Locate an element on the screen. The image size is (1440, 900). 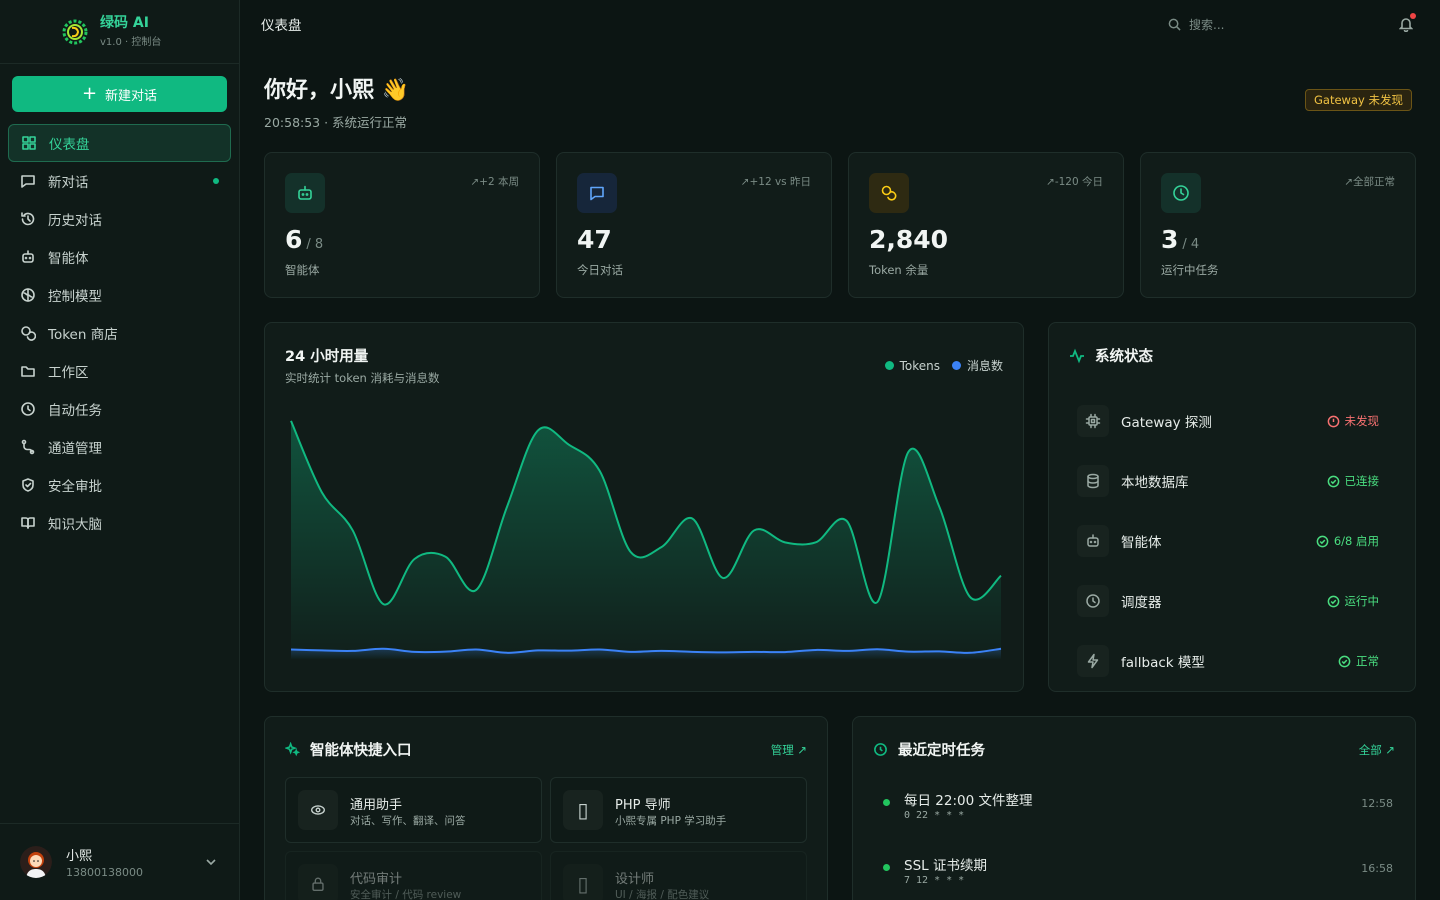
status-badge: 运行中 is located at coordinates (1353, 601).